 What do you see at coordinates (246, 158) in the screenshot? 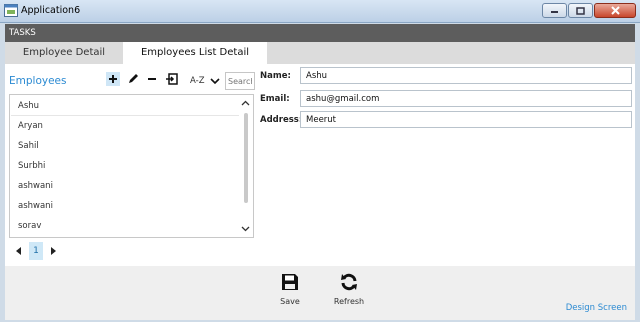
I see `scrollbar-thumb` at bounding box center [246, 158].